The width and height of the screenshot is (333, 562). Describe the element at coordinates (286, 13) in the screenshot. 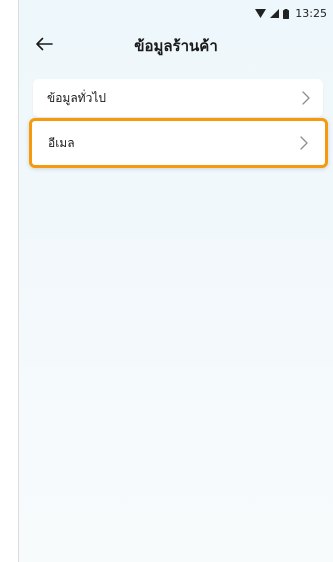

I see `battery-icon` at that location.